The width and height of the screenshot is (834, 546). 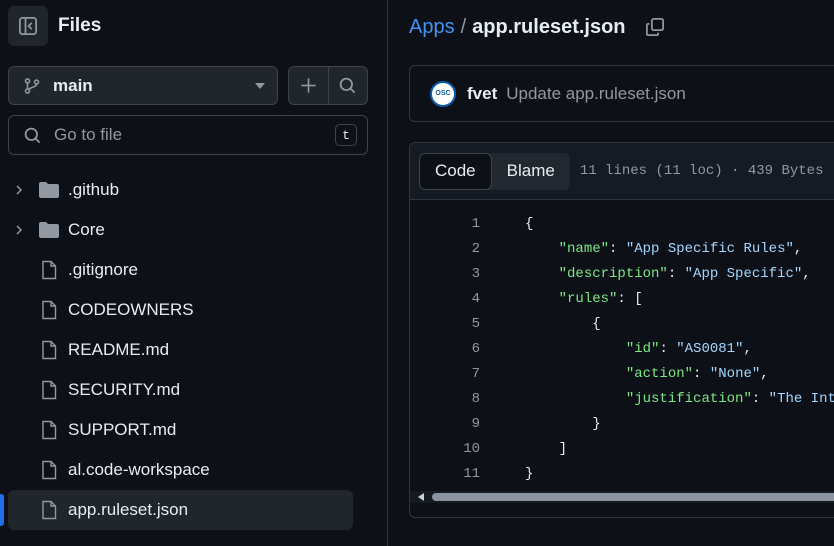 I want to click on search-code-button, so click(x=348, y=85).